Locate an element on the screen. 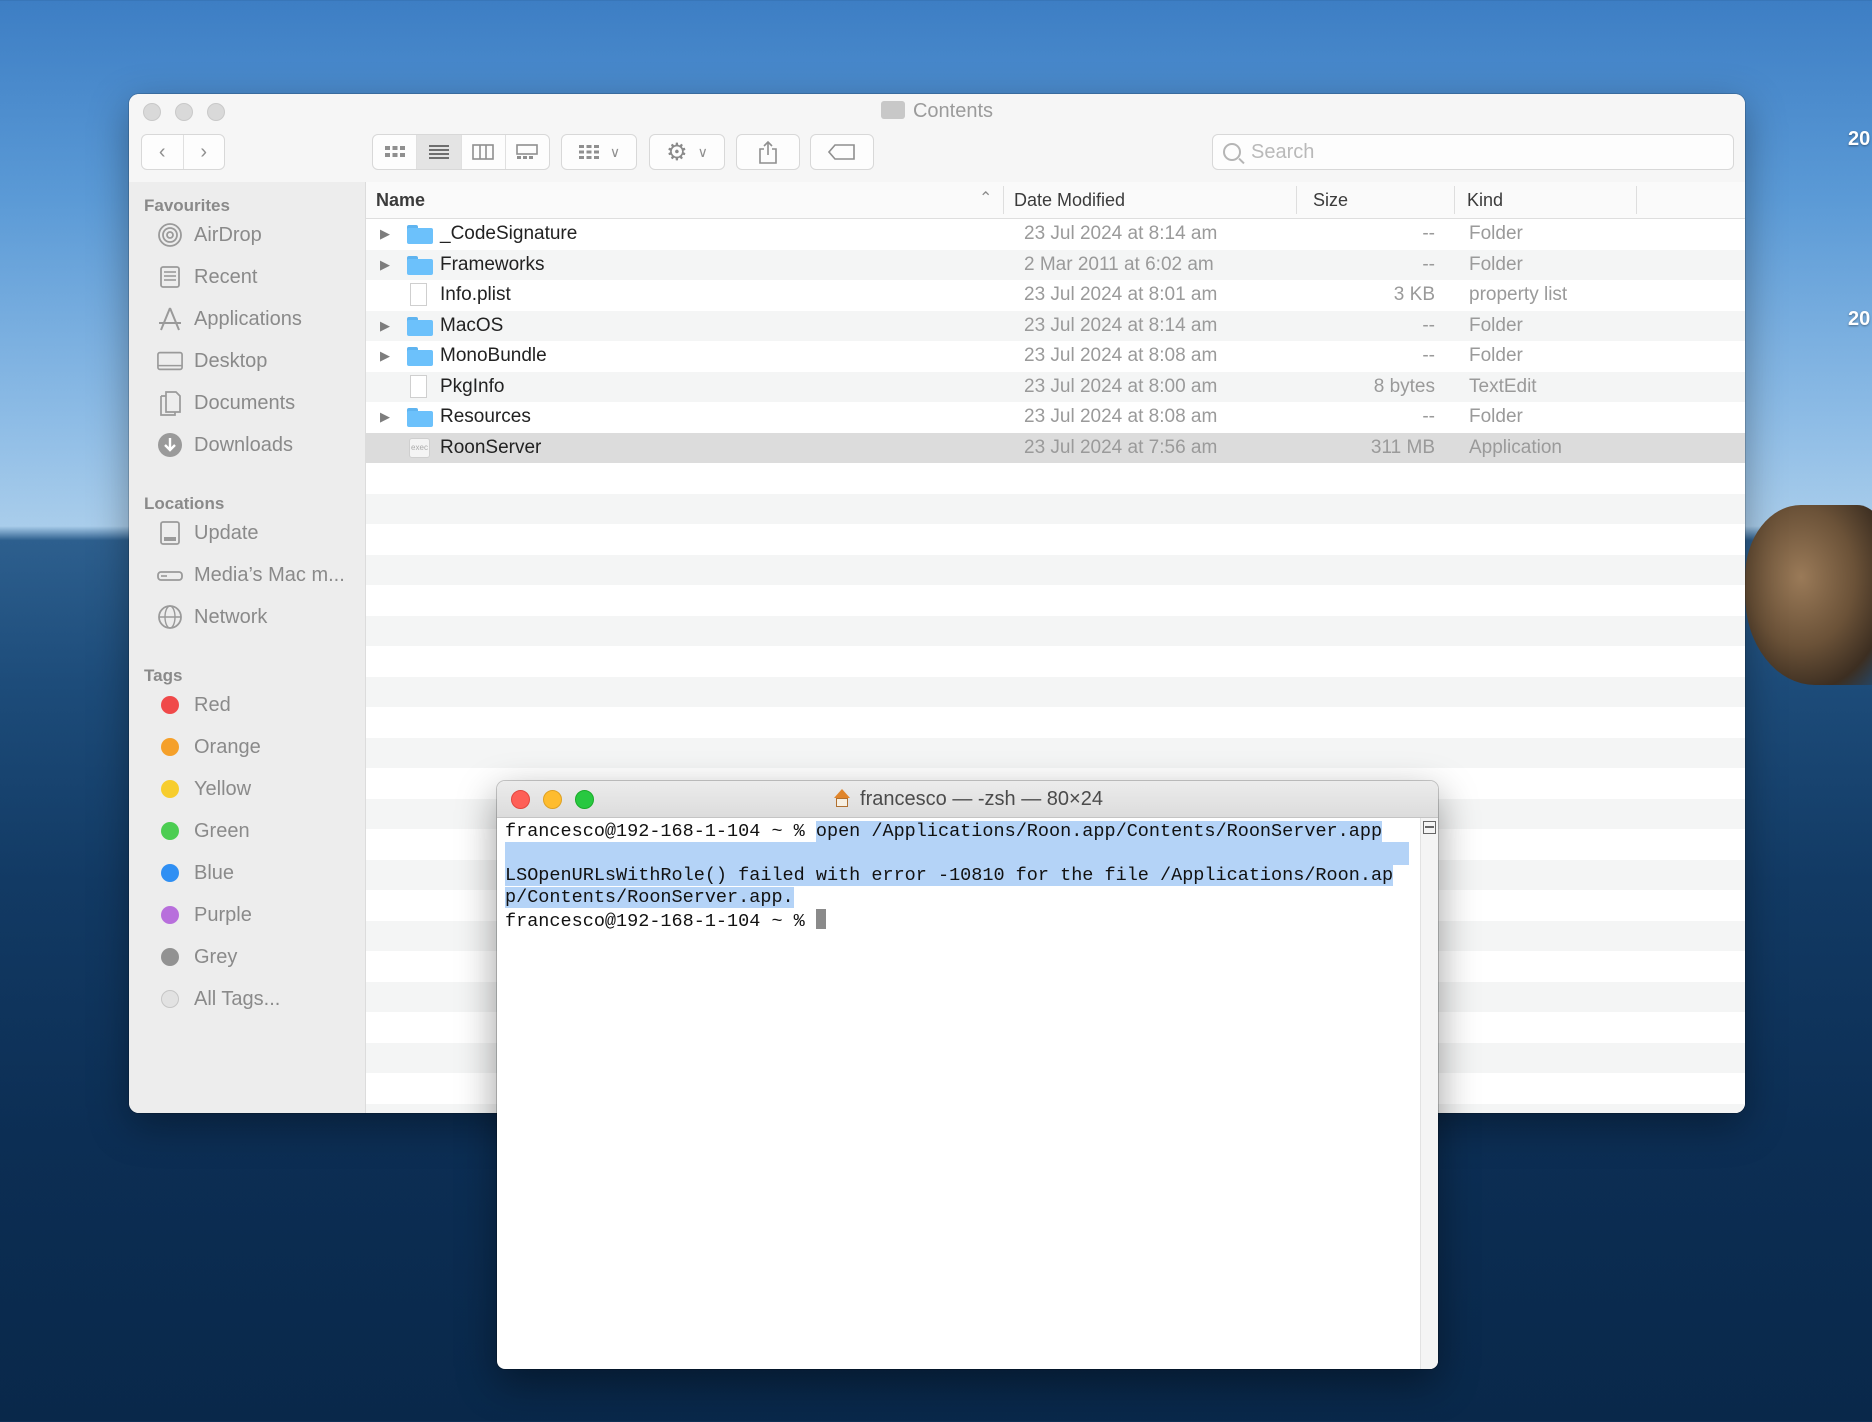  tag-item-green: Green is located at coordinates (257, 831).